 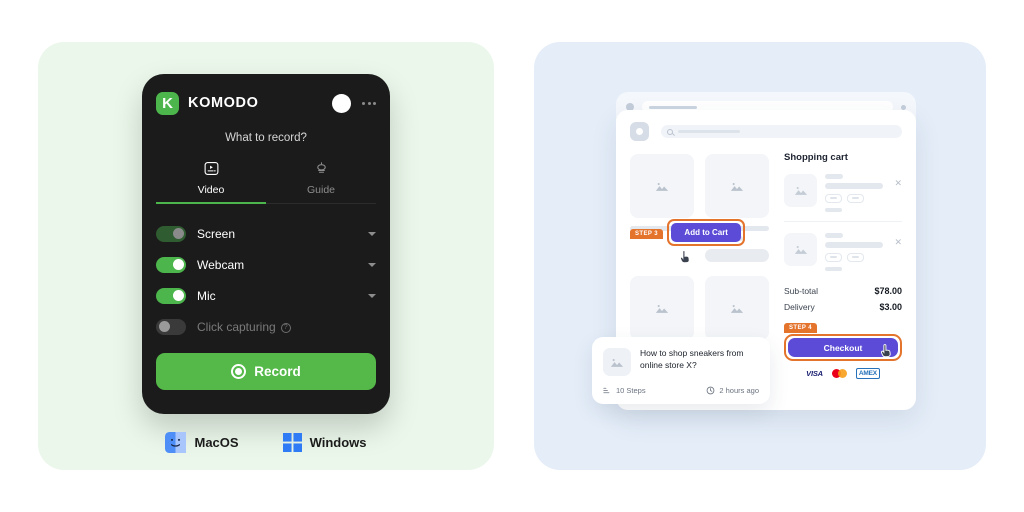 I want to click on avatar, so click(x=341, y=103).